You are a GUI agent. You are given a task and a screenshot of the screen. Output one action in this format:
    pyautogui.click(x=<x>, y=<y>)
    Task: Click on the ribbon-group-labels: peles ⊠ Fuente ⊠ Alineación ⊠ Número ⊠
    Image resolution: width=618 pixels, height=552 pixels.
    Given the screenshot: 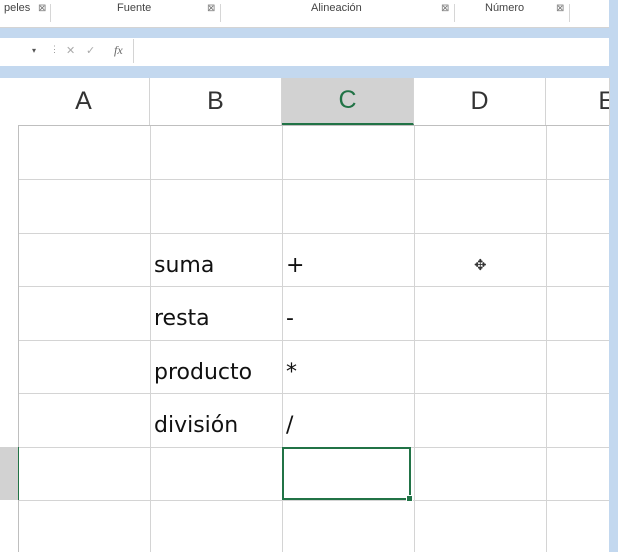 What is the action you would take?
    pyautogui.click(x=304, y=14)
    